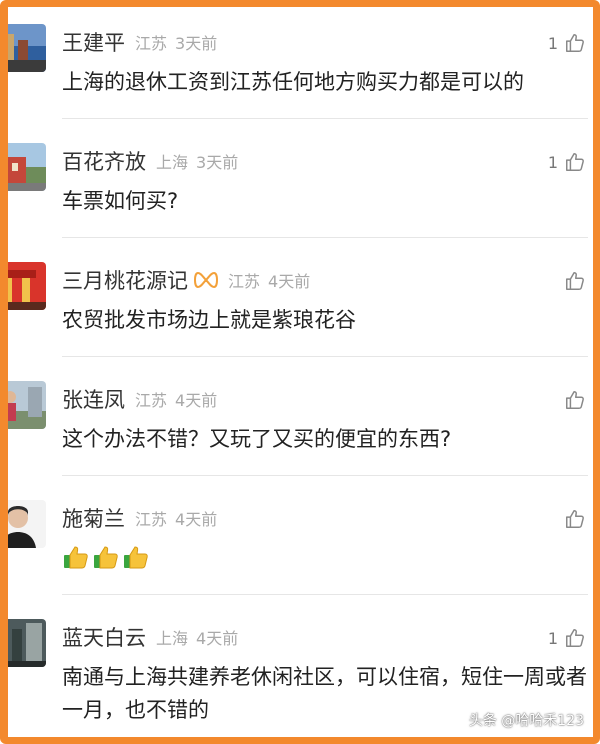  I want to click on comment-text: 这个办法不错？又玩了又买的便宜的东西?, so click(257, 439).